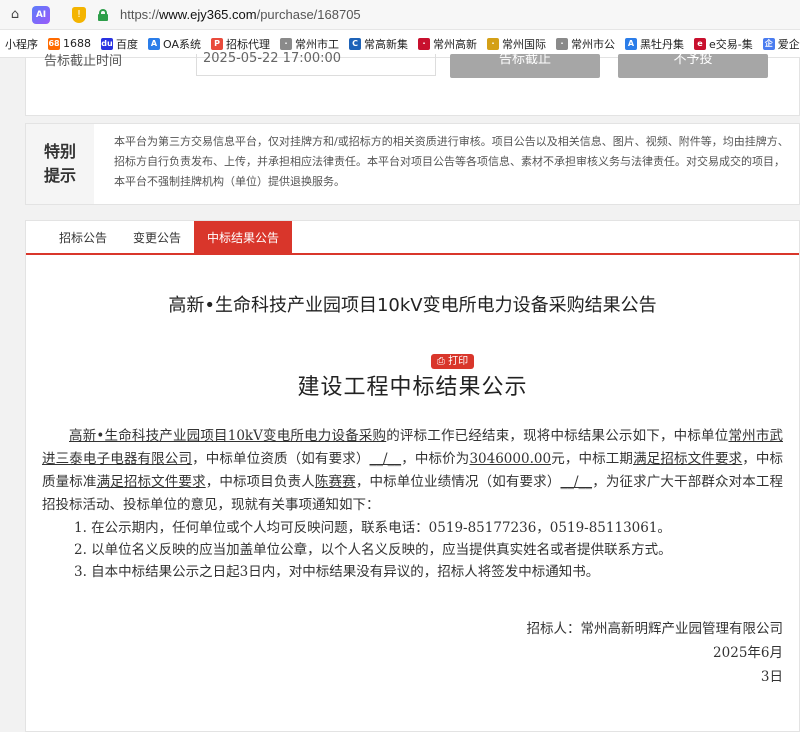  What do you see at coordinates (60, 164) in the screenshot?
I see `notice-title: 特别 提示` at bounding box center [60, 164].